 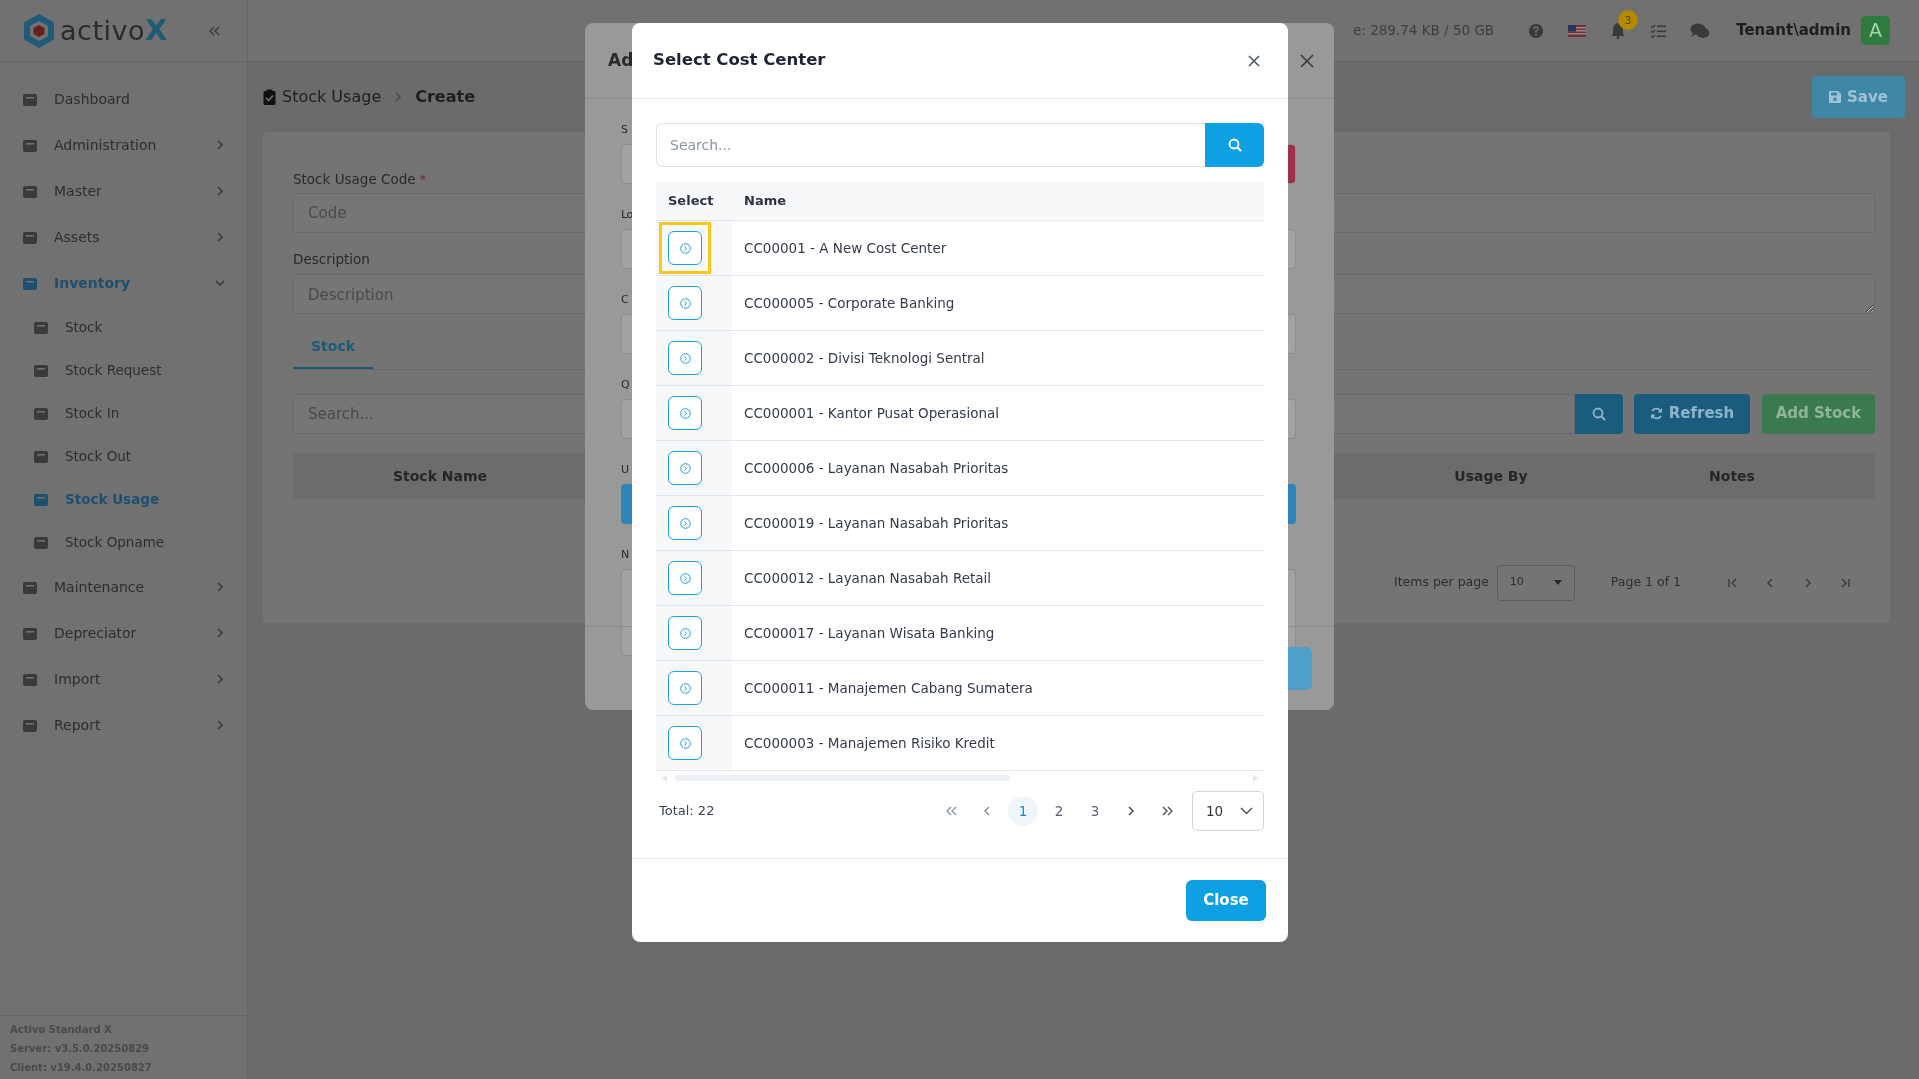 I want to click on table-cell-text: CC000017 - Layanan Wisata Banking, so click(x=869, y=633).